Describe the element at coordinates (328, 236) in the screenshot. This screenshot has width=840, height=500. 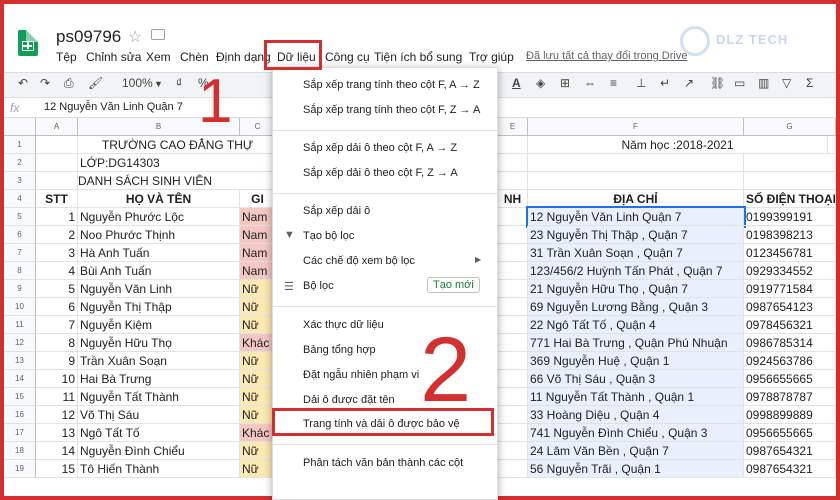
I see `menu-item-create-filter: Tạo bộ lọc` at that location.